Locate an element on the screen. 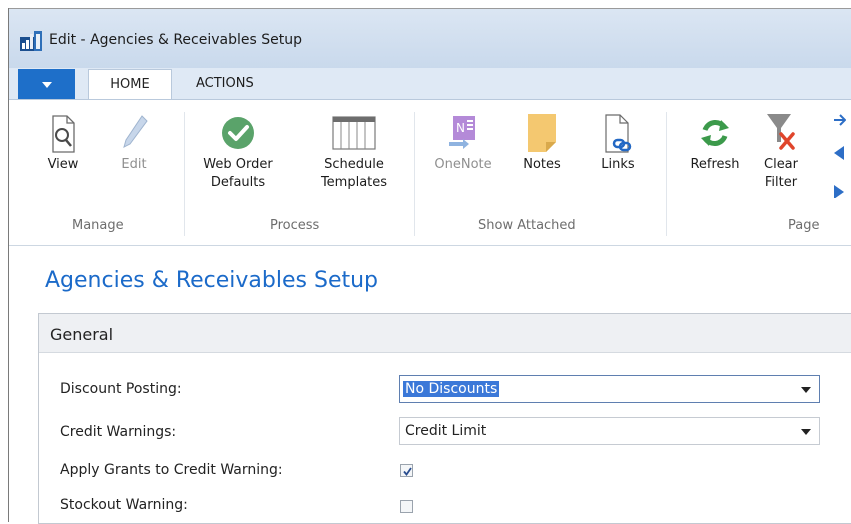  refresh-icon is located at coordinates (715, 133).